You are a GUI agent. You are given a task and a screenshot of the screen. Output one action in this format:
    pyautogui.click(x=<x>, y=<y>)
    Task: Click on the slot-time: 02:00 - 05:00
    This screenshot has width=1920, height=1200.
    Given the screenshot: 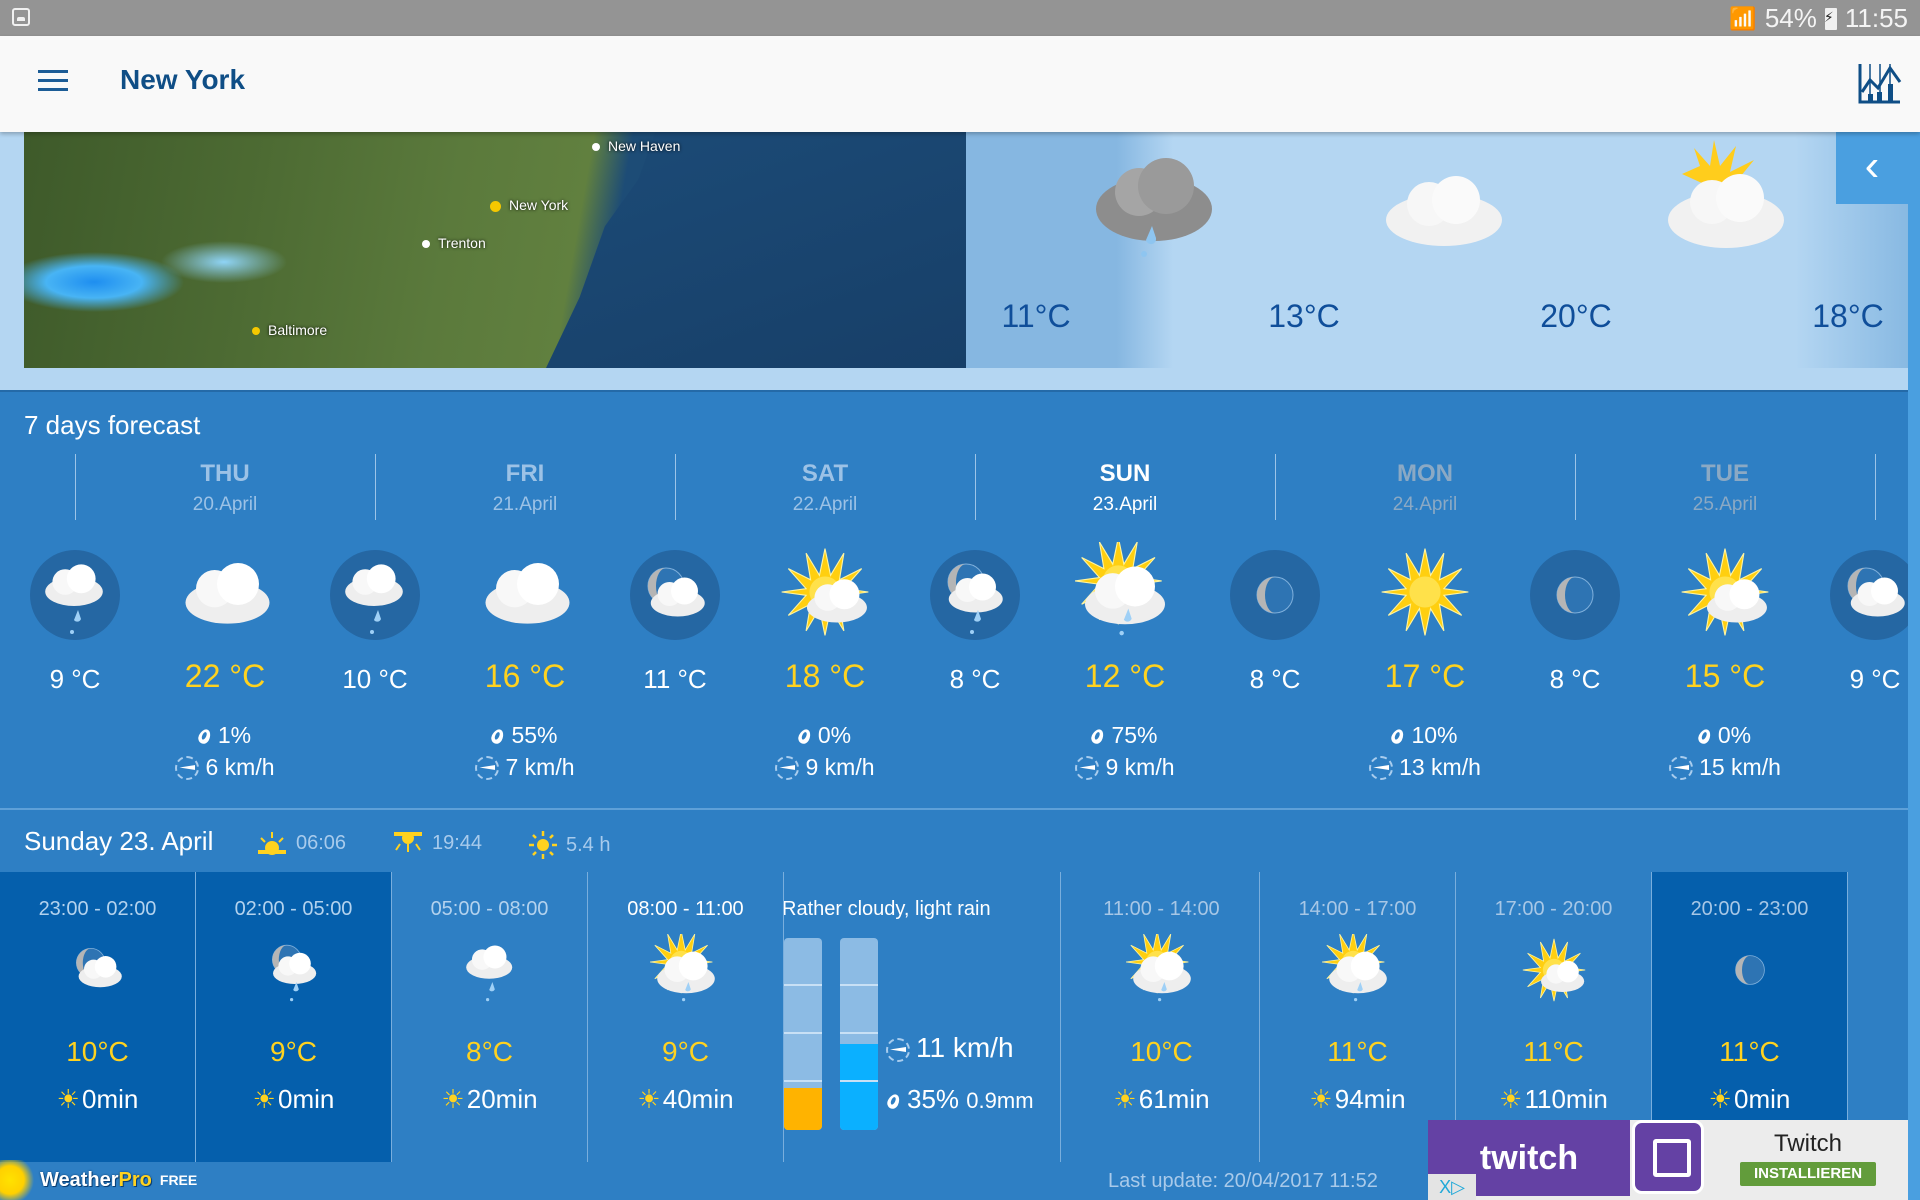 What is the action you would take?
    pyautogui.click(x=293, y=909)
    